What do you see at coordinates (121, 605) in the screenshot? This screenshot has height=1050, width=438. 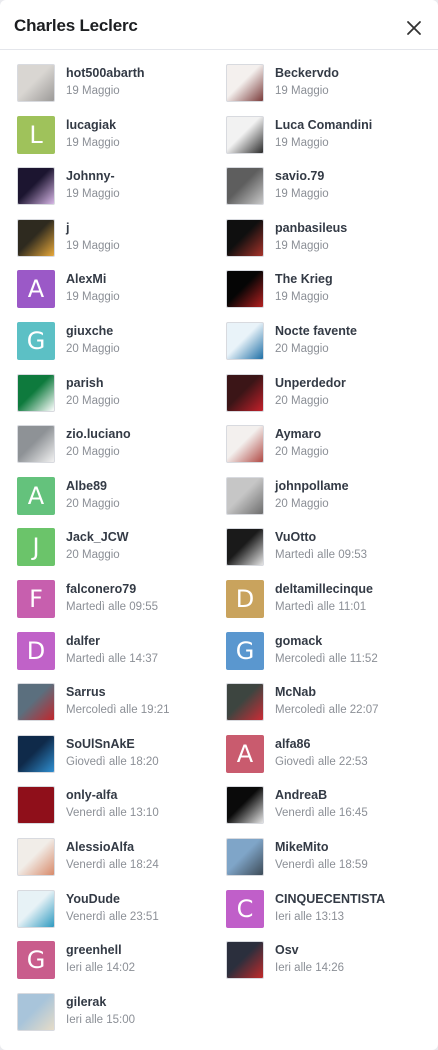 I see `user-list-item: Ffalconero79 Martedì alle 09:55` at bounding box center [121, 605].